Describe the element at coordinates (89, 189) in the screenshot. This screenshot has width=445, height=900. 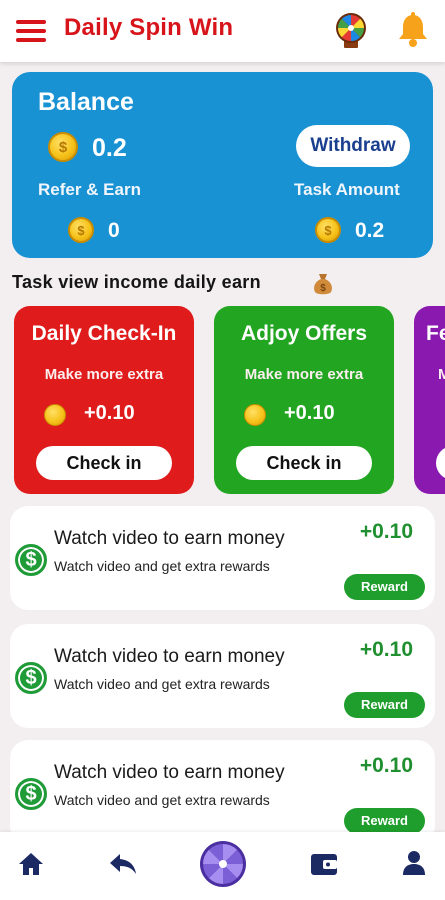
I see `refer-earn-label: Refer & Earn` at that location.